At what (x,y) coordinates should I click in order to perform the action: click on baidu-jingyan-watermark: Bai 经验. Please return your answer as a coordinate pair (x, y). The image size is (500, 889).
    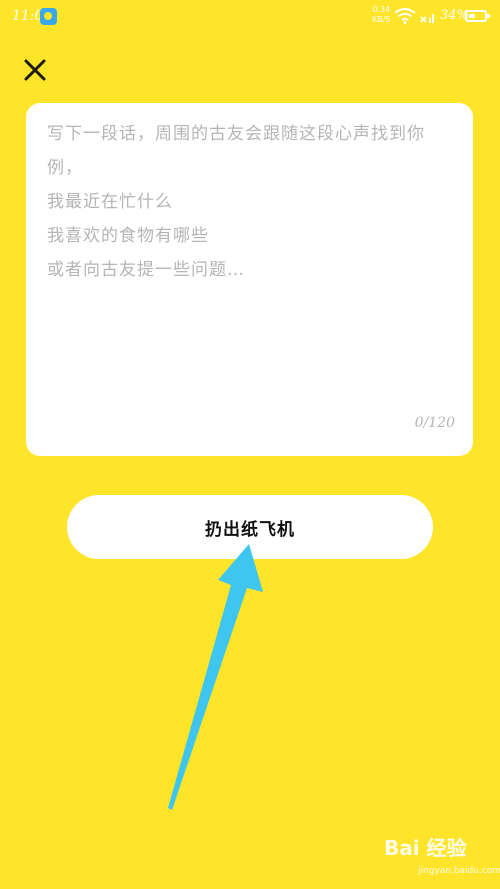
    Looking at the image, I should click on (425, 848).